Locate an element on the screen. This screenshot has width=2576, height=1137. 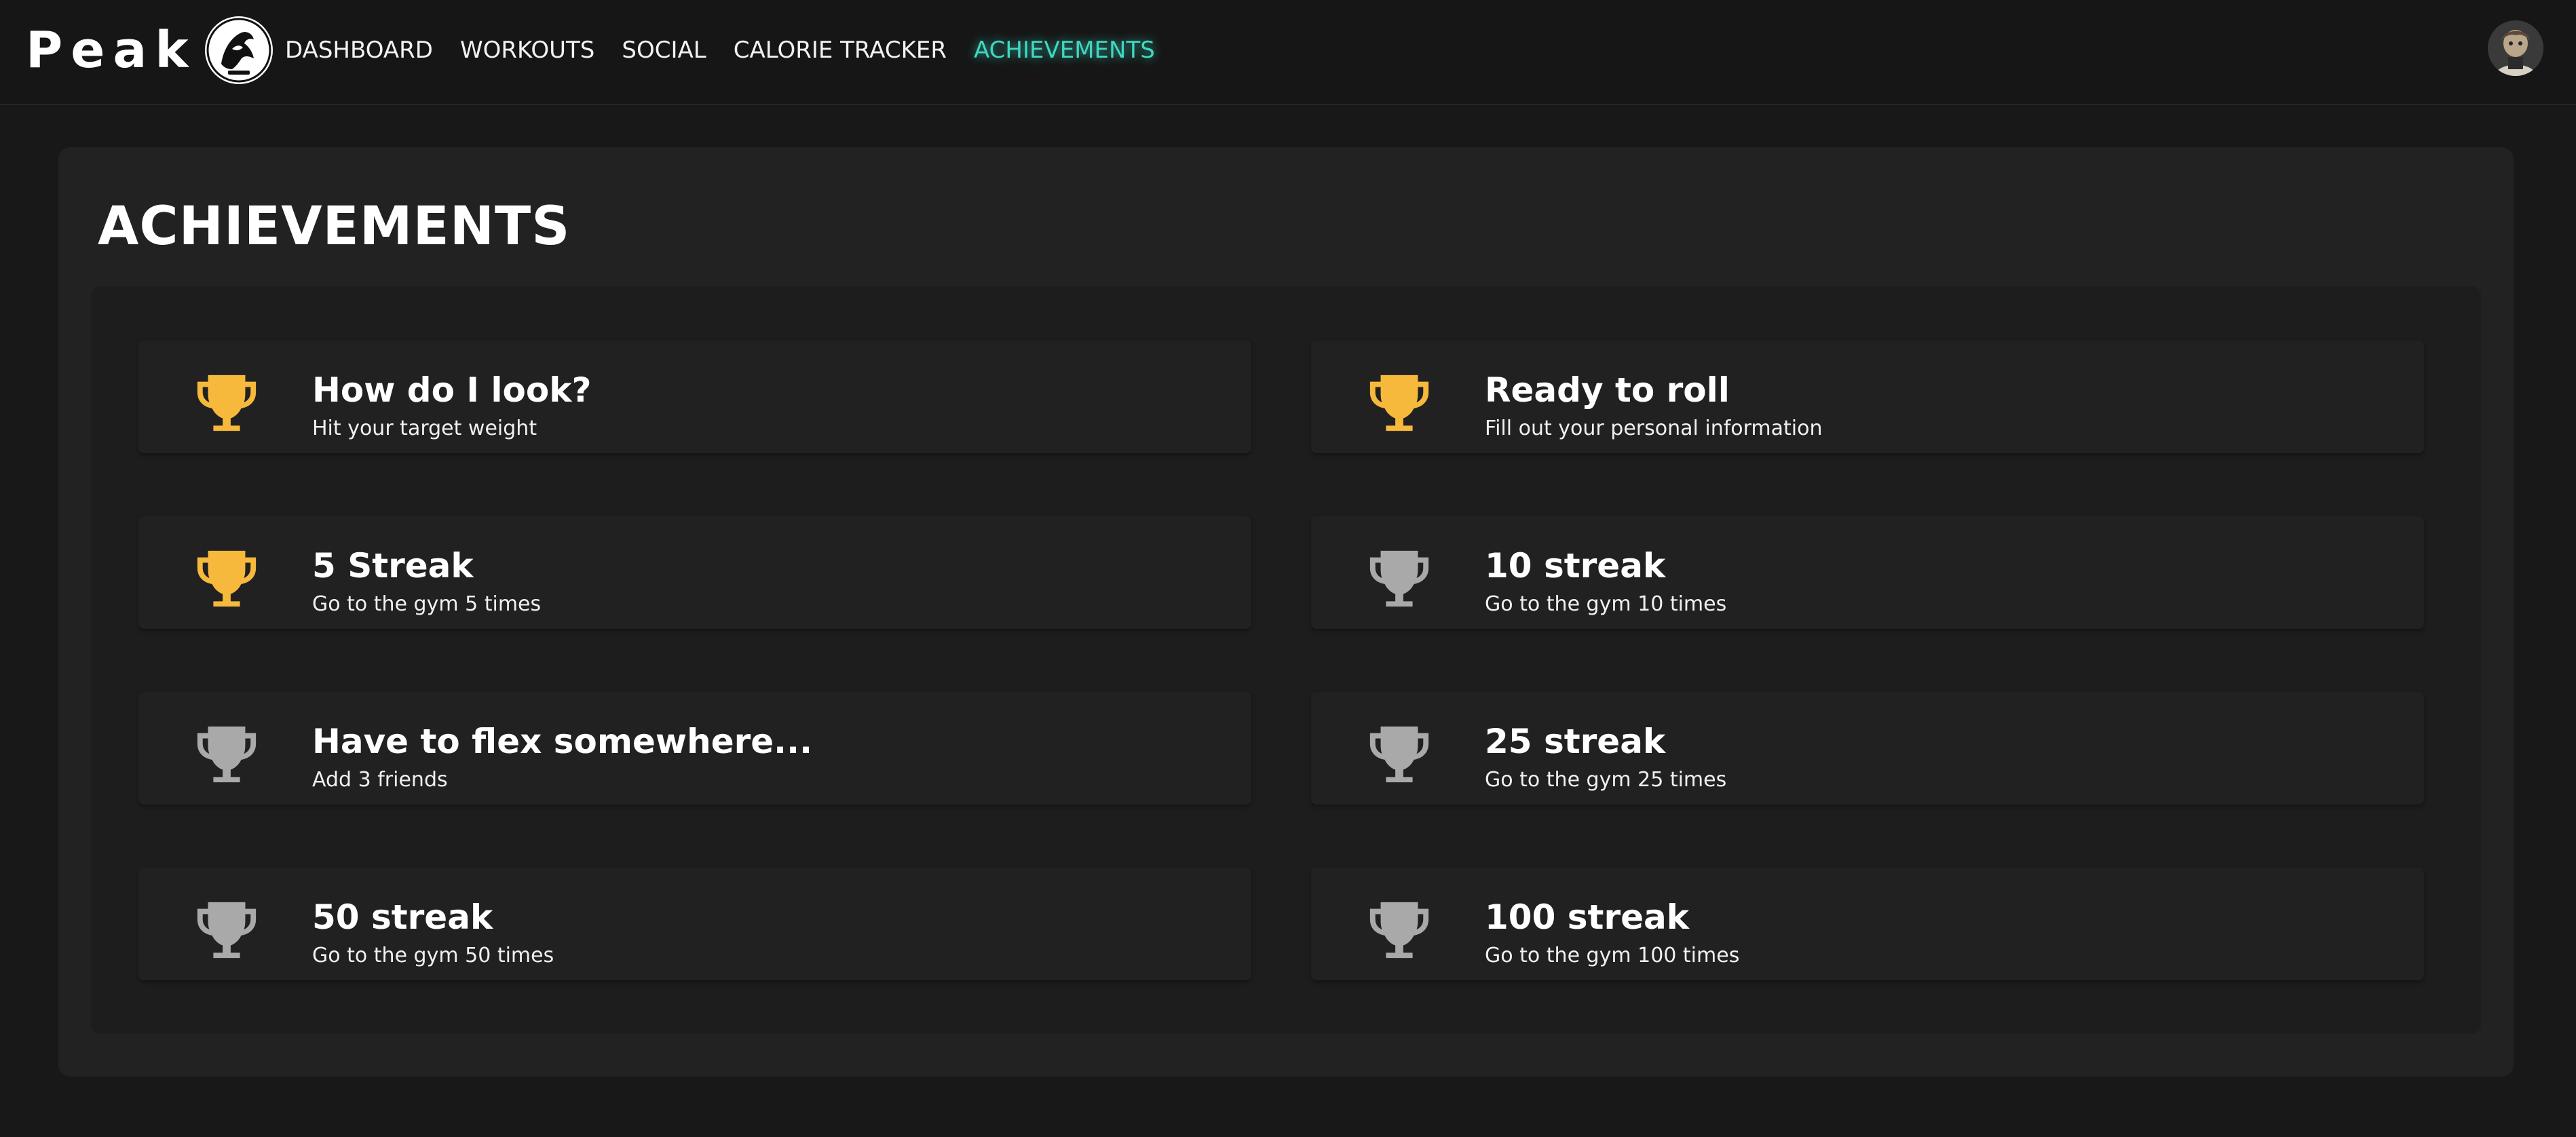
nav-link-calorie-tracker: CALORIE TRACKER is located at coordinates (840, 50).